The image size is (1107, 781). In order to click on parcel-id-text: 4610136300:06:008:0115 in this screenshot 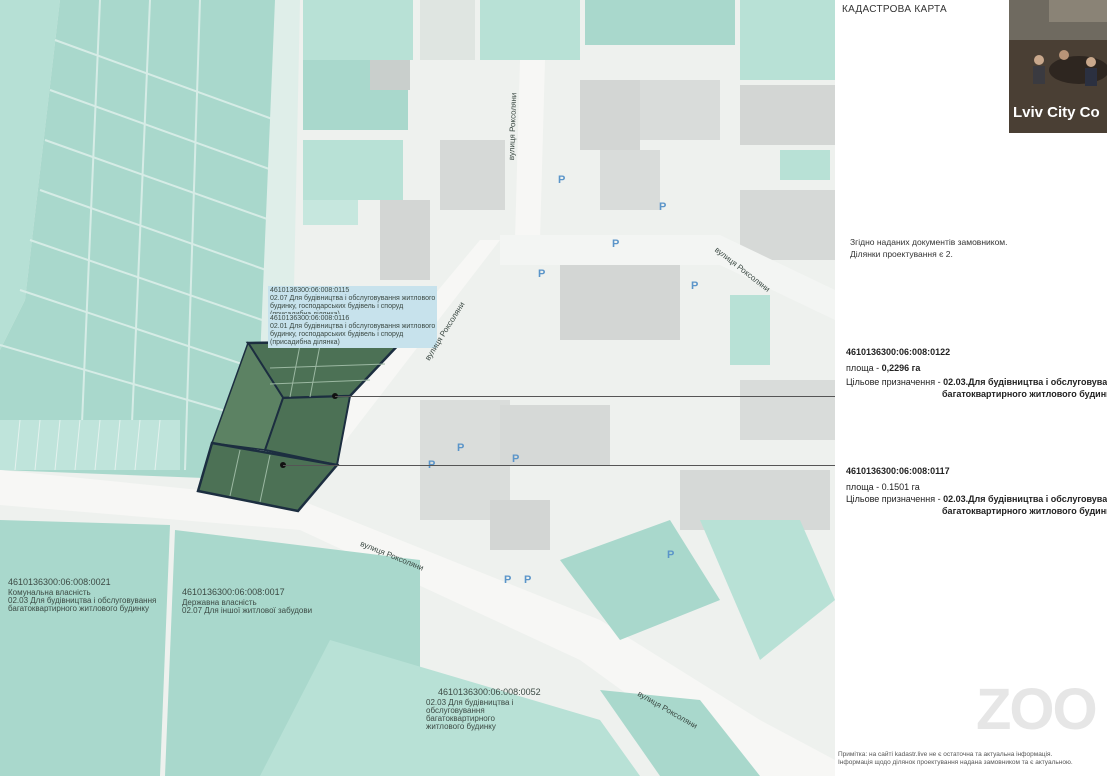, I will do `click(310, 290)`.